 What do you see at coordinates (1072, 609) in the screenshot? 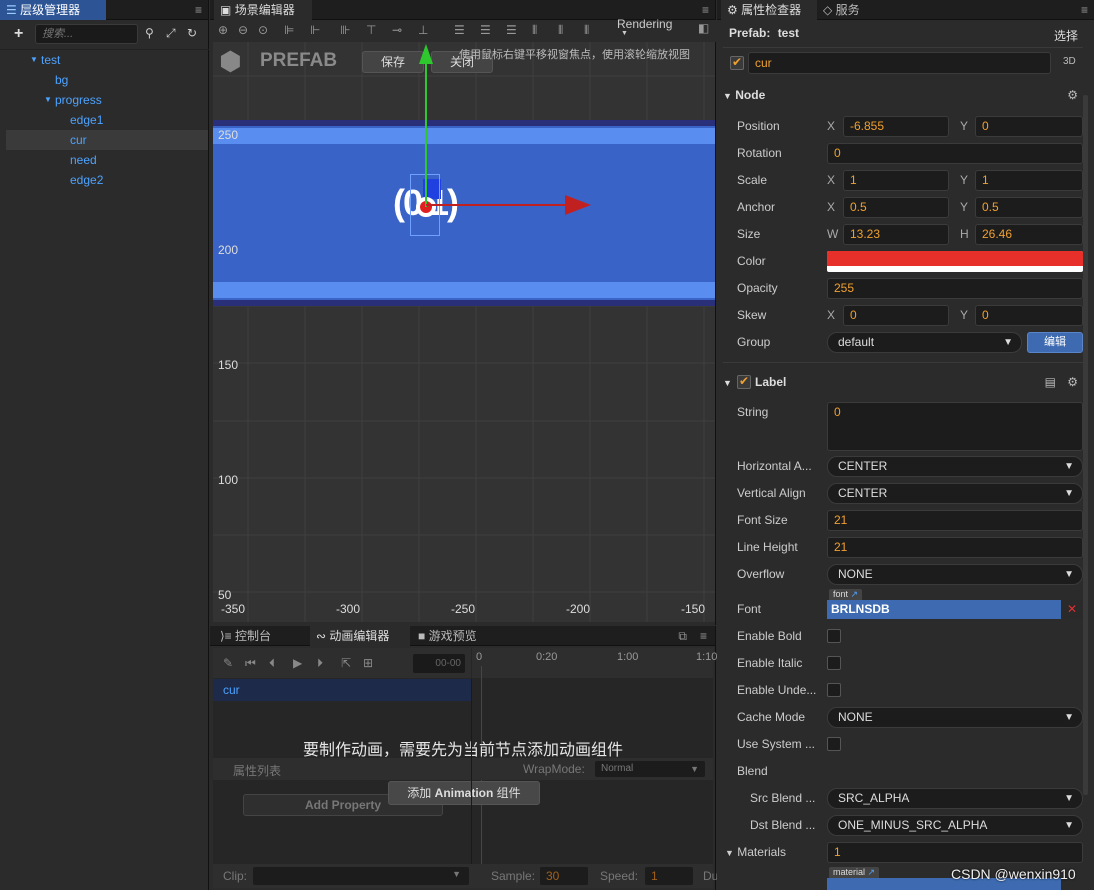
I see `clear-font-icon: ✕` at bounding box center [1072, 609].